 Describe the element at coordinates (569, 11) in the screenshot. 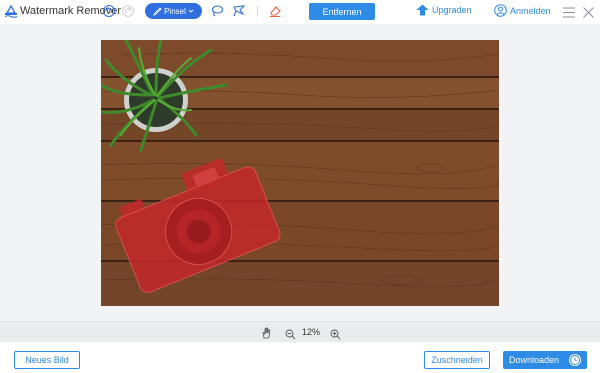

I see `menu-icon` at that location.